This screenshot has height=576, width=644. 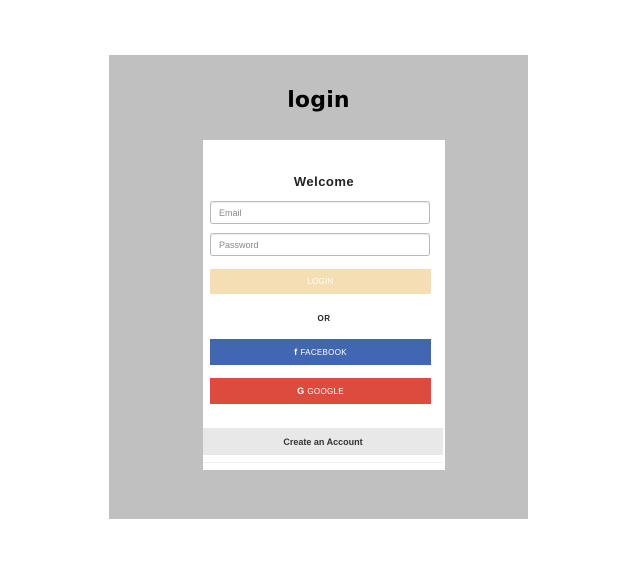 I want to click on password-field, so click(x=320, y=244).